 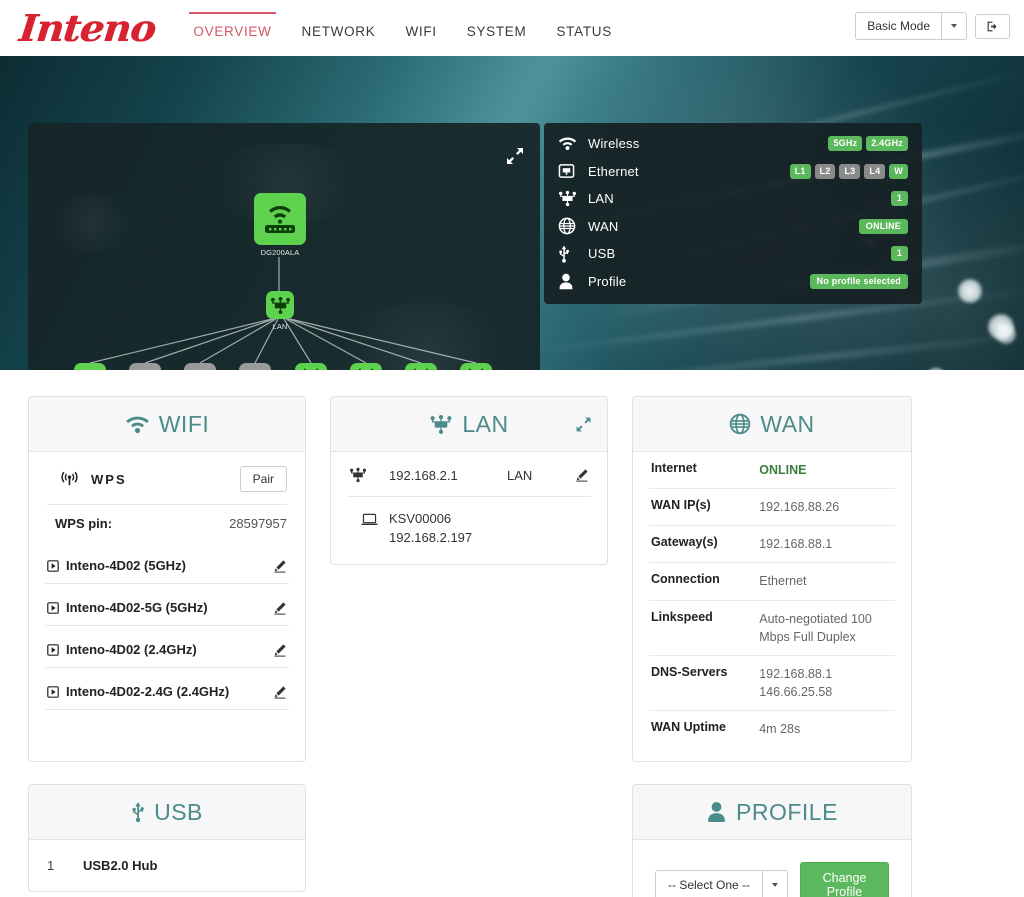 I want to click on profile-select: -- Select One --, so click(x=722, y=883).